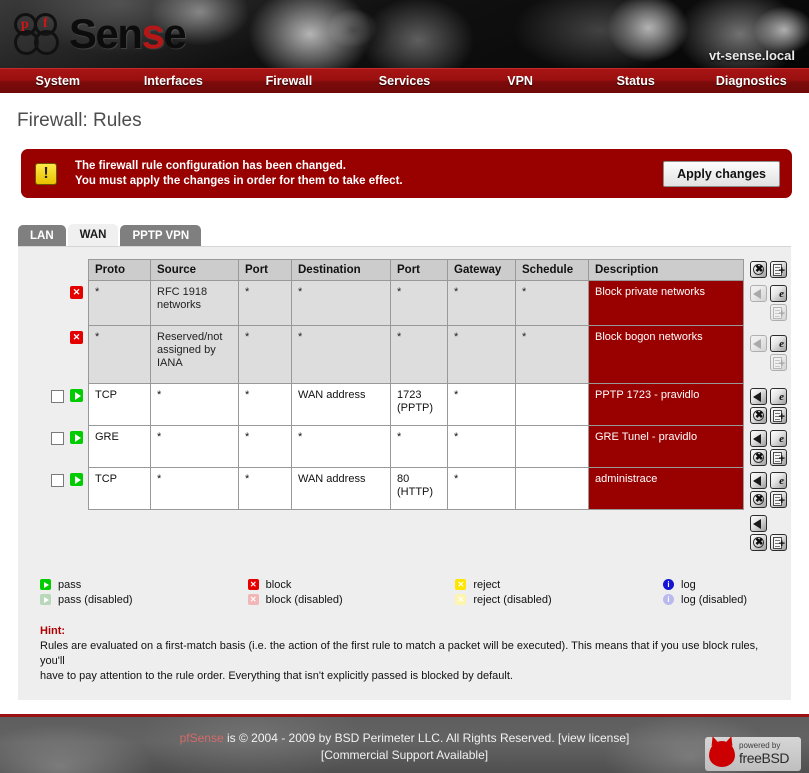  I want to click on site-header: p f Sense vt-sense.local, so click(404, 34).